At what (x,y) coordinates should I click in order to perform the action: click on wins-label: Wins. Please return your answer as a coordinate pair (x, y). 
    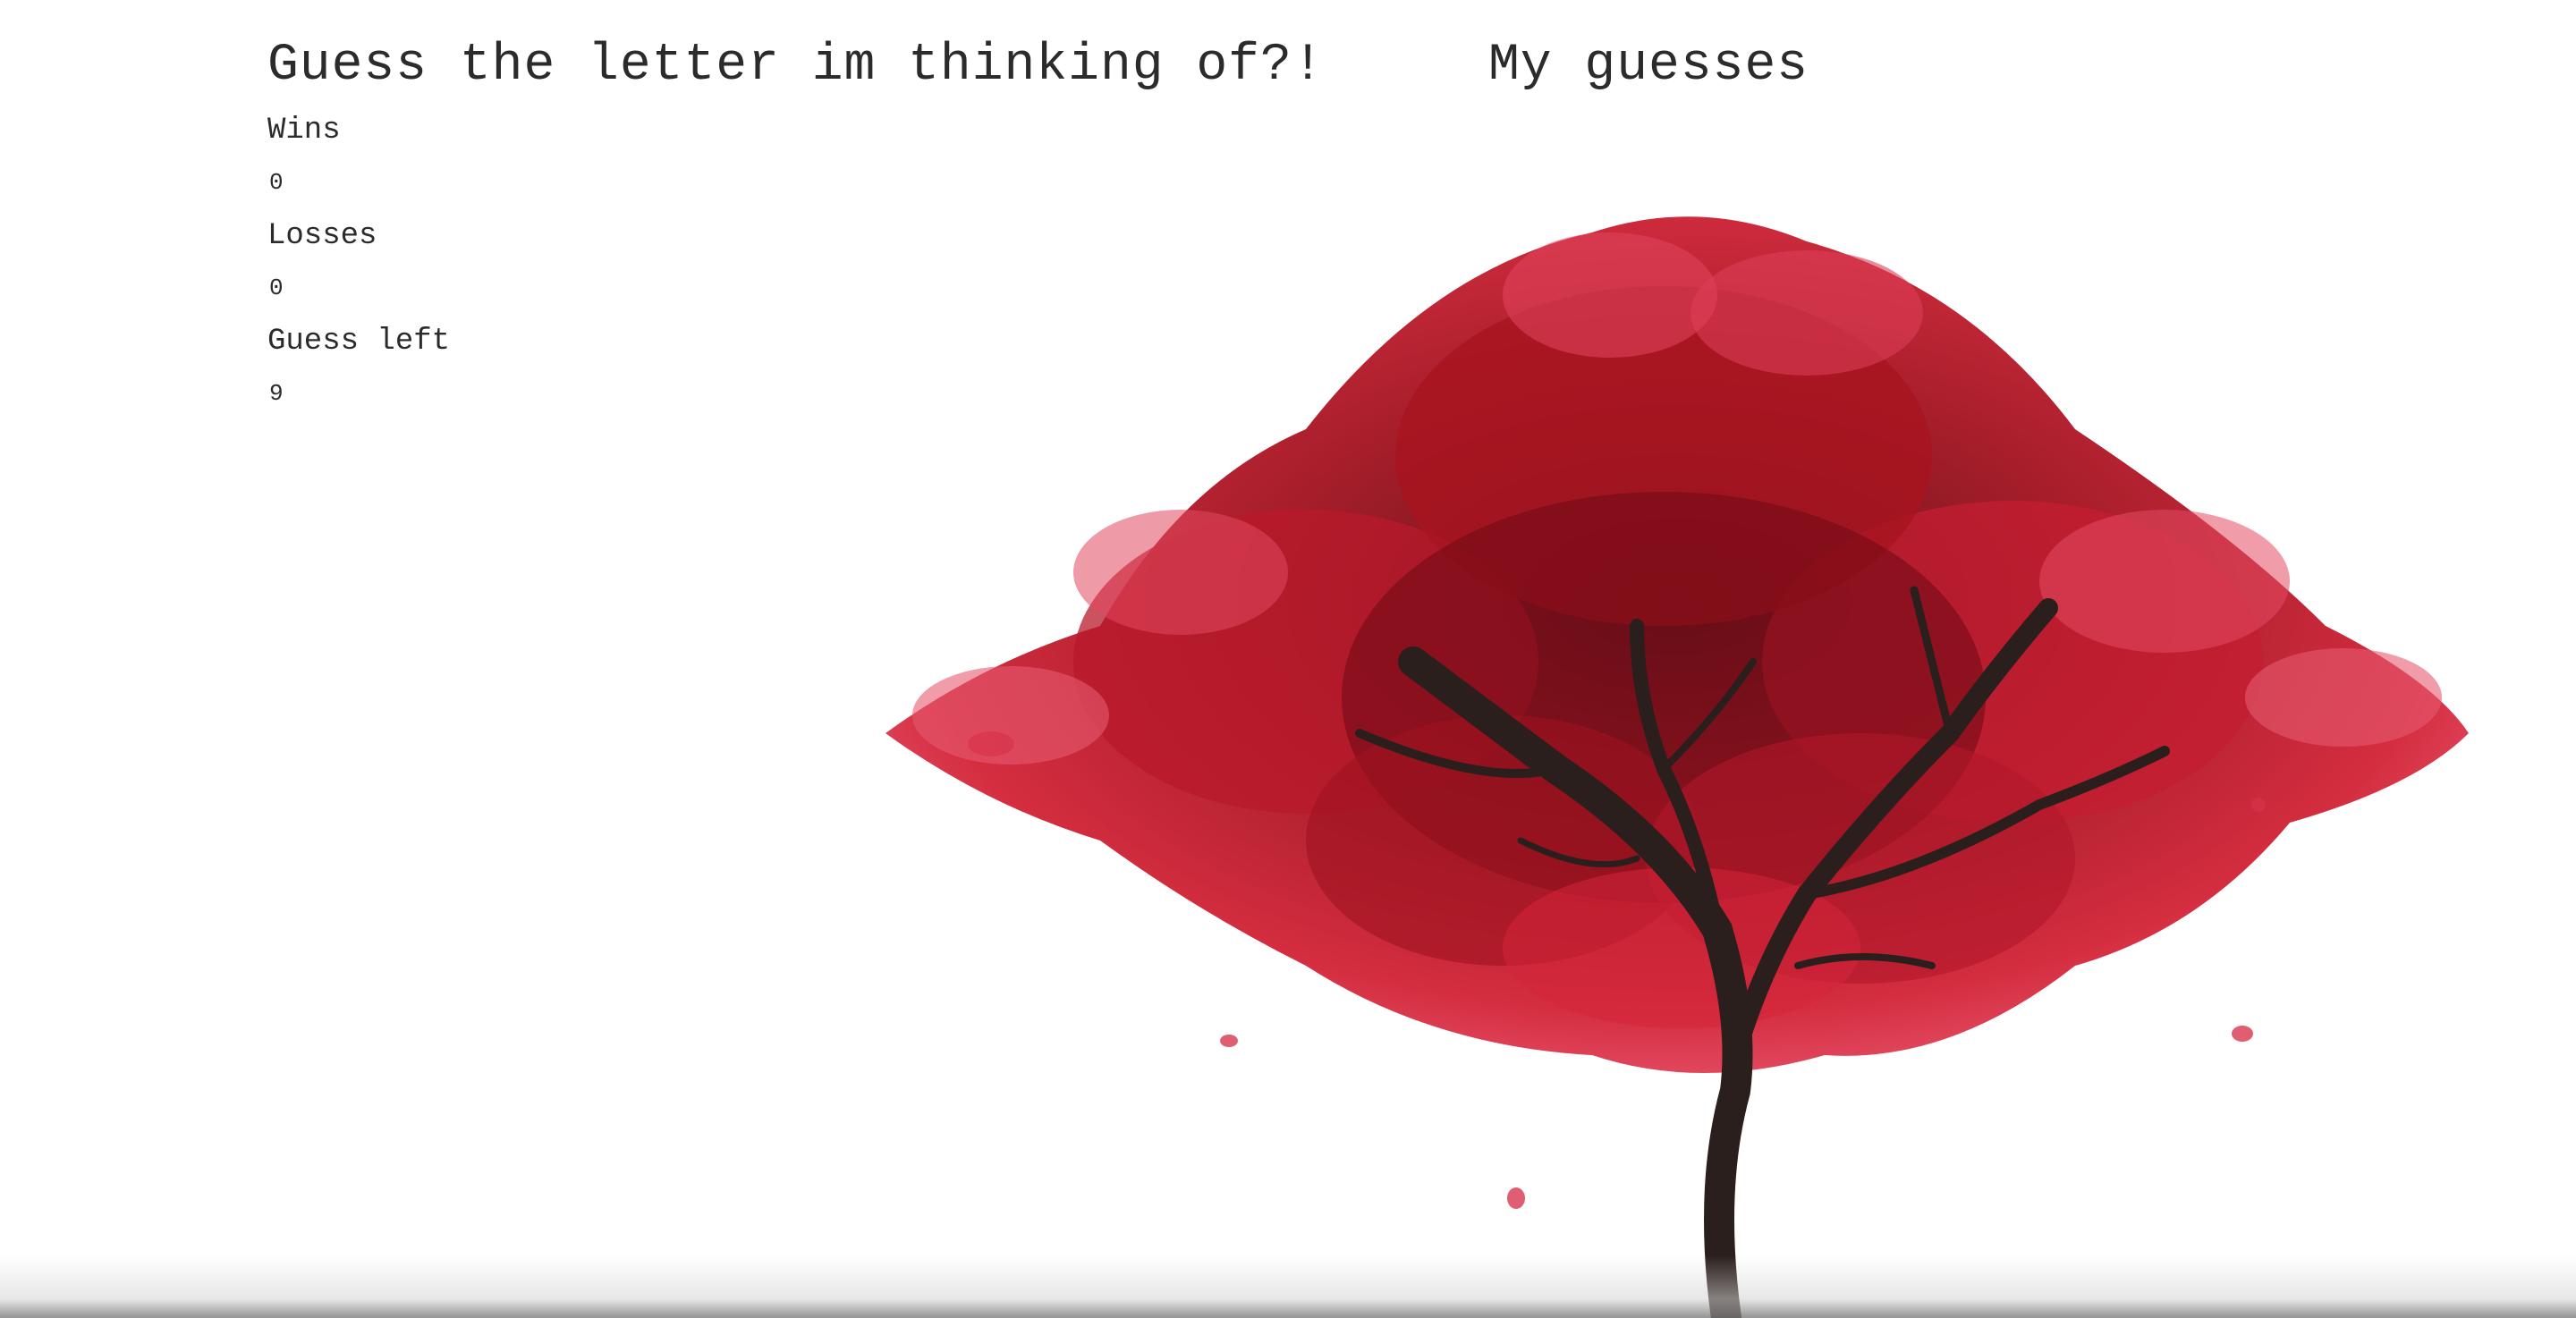
    Looking at the image, I should click on (304, 131).